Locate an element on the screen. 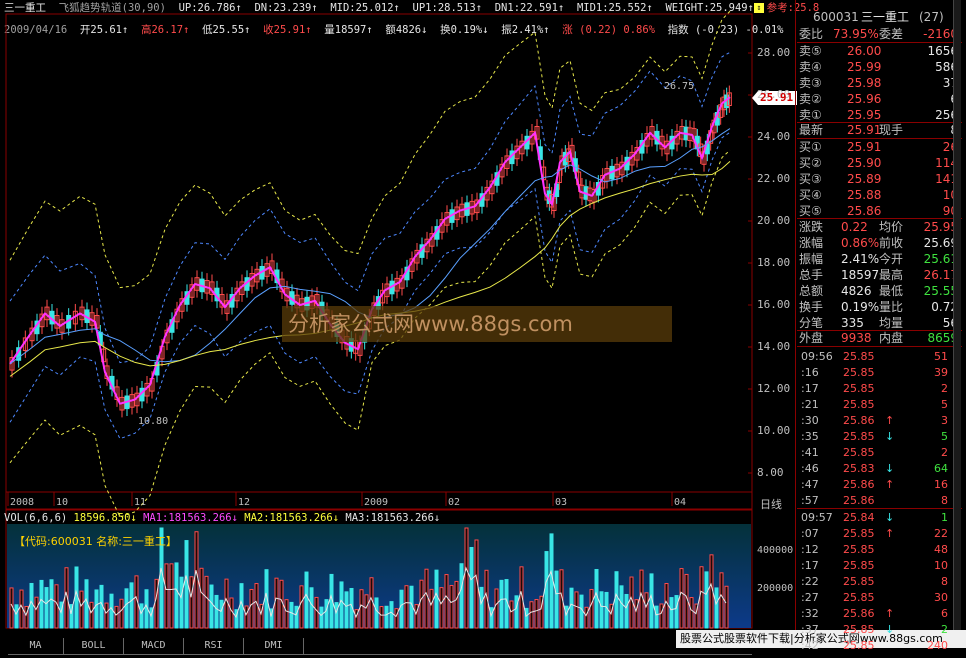 This screenshot has height=658, width=966. tick-time: :42 is located at coordinates (810, 645).